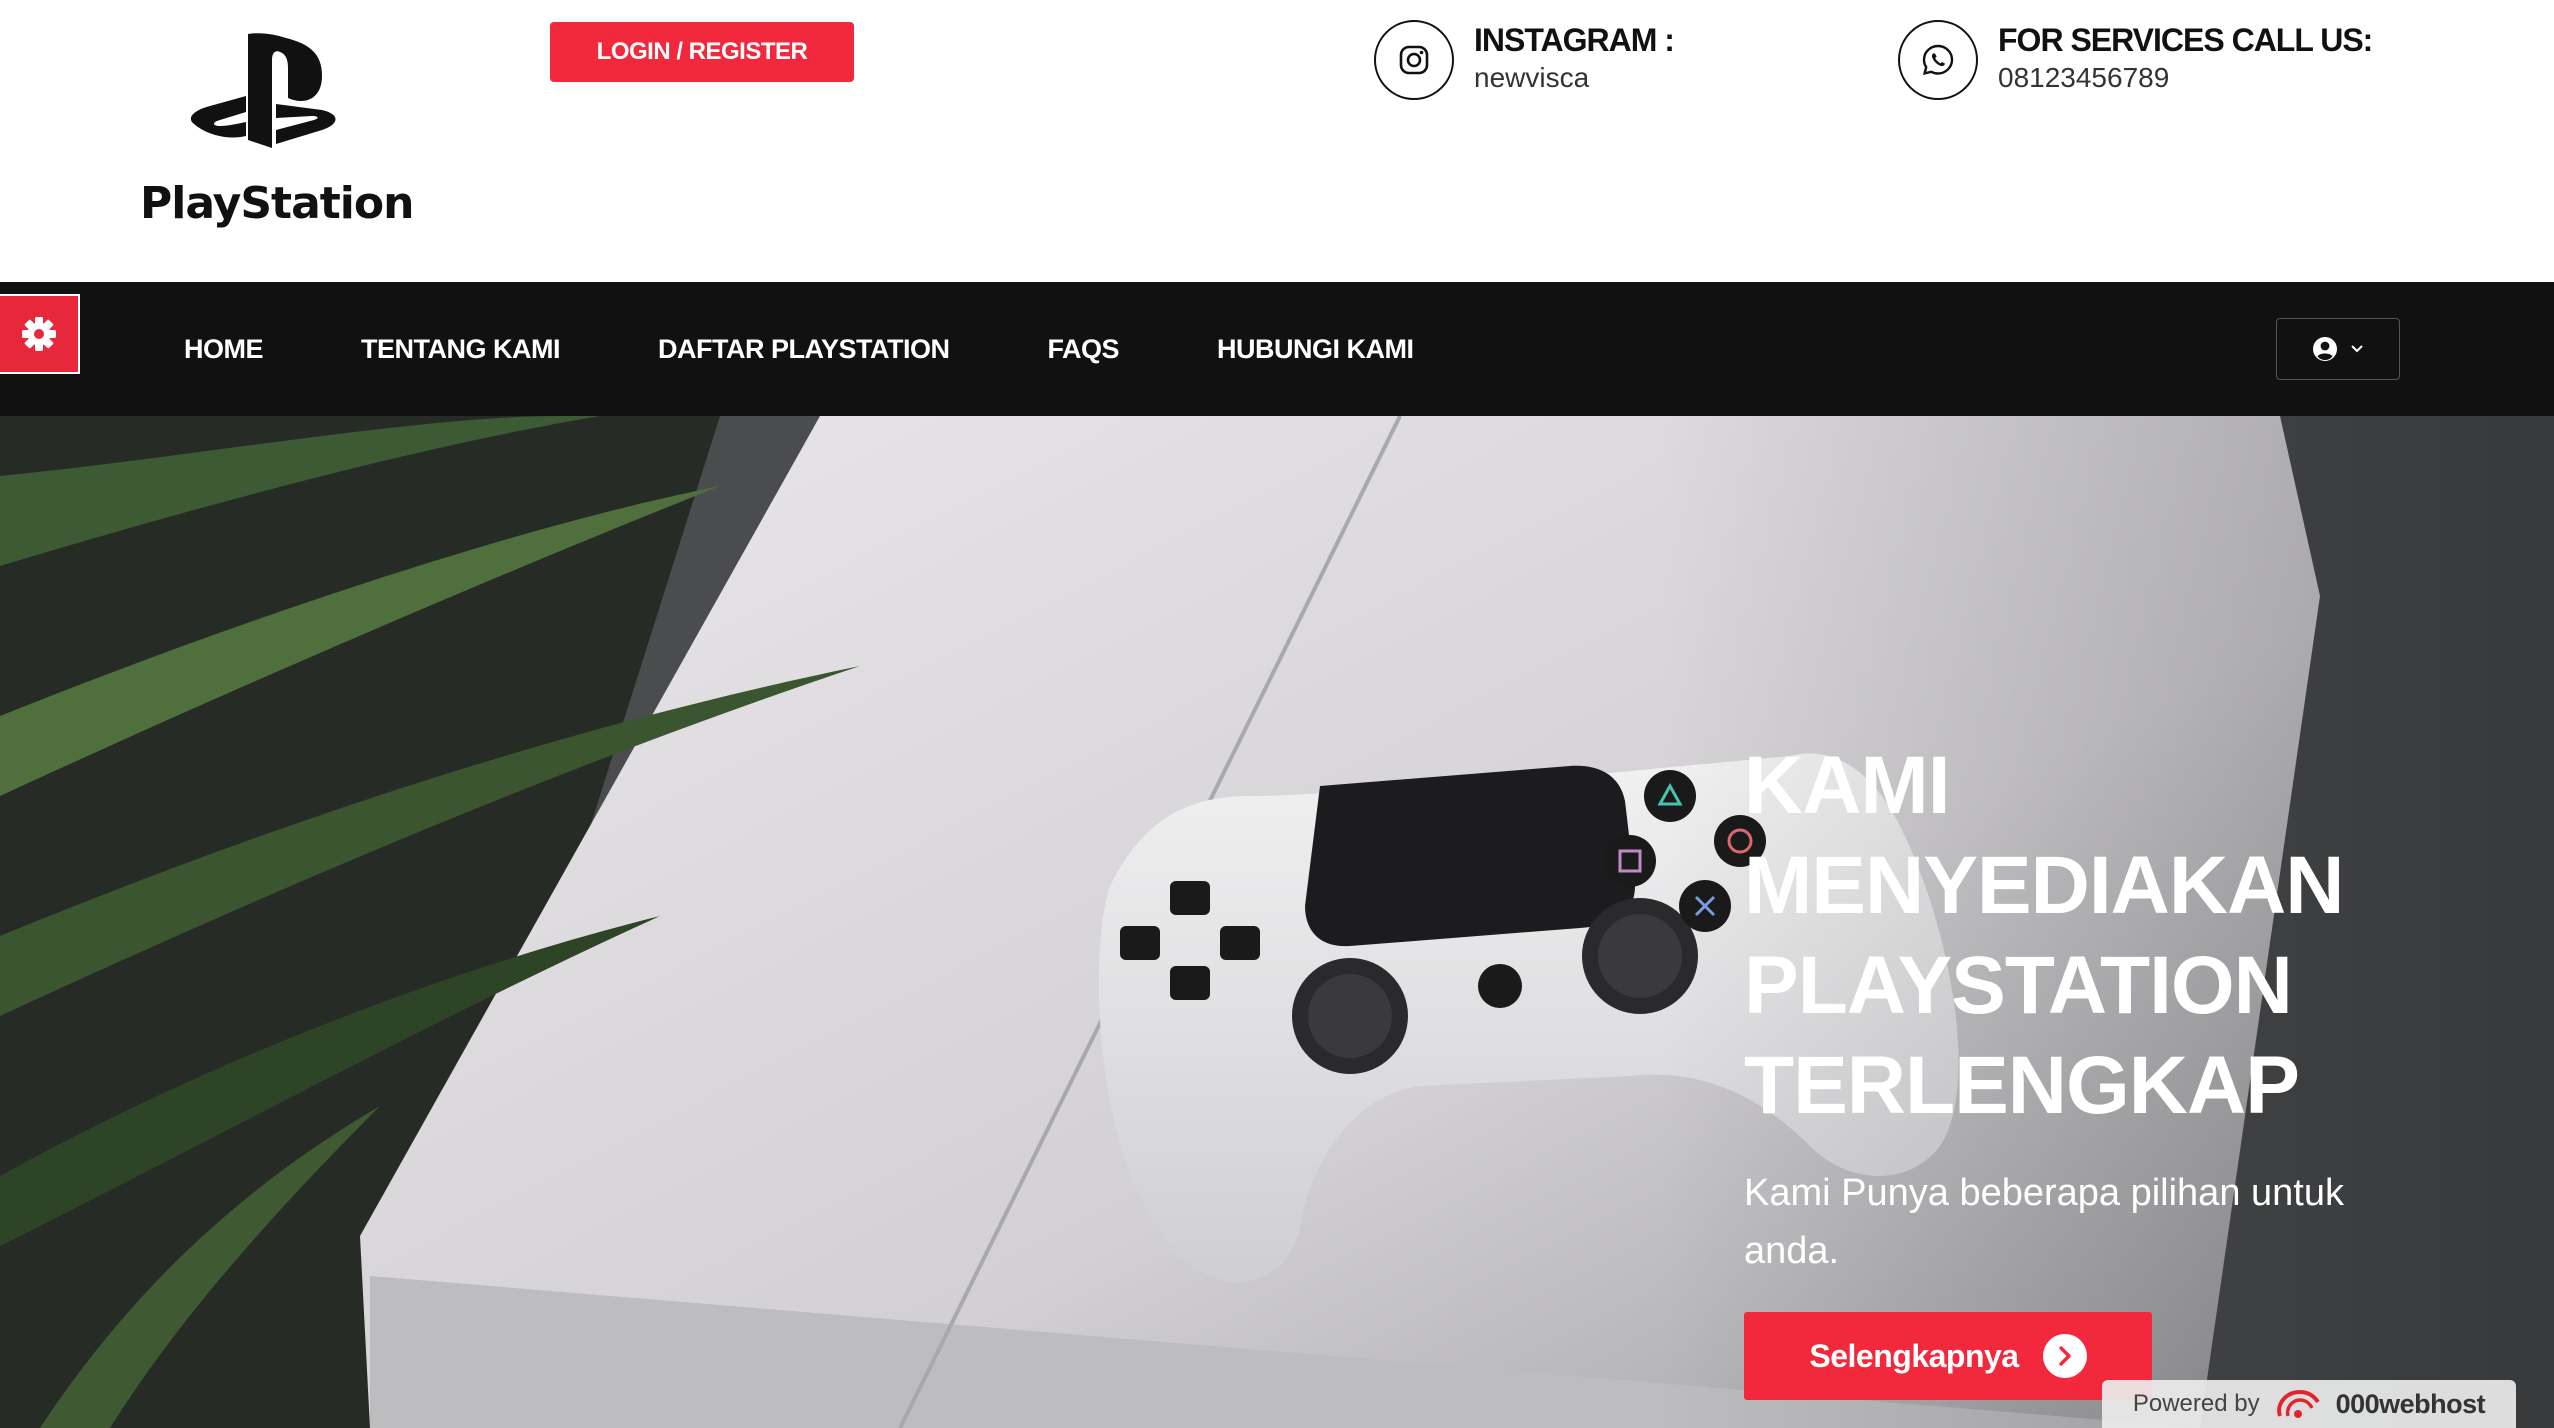 The height and width of the screenshot is (1428, 2554). Describe the element at coordinates (2410, 1403) in the screenshot. I see `000webhost-brand: 000webhost` at that location.